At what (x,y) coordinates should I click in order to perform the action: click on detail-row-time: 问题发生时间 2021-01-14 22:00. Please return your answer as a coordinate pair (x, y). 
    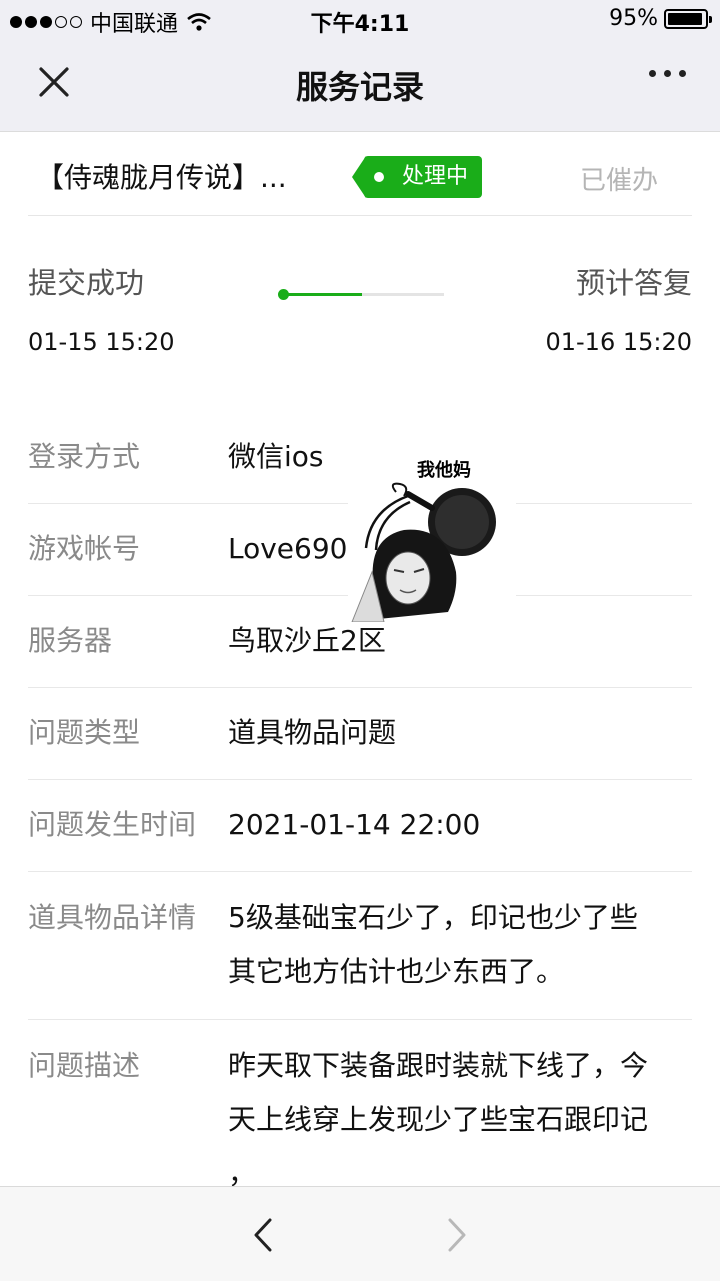
    Looking at the image, I should click on (360, 826).